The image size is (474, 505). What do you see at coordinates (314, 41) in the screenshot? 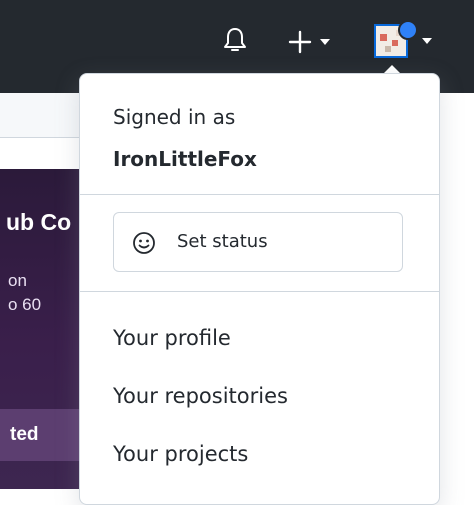
I see `create-new-button` at bounding box center [314, 41].